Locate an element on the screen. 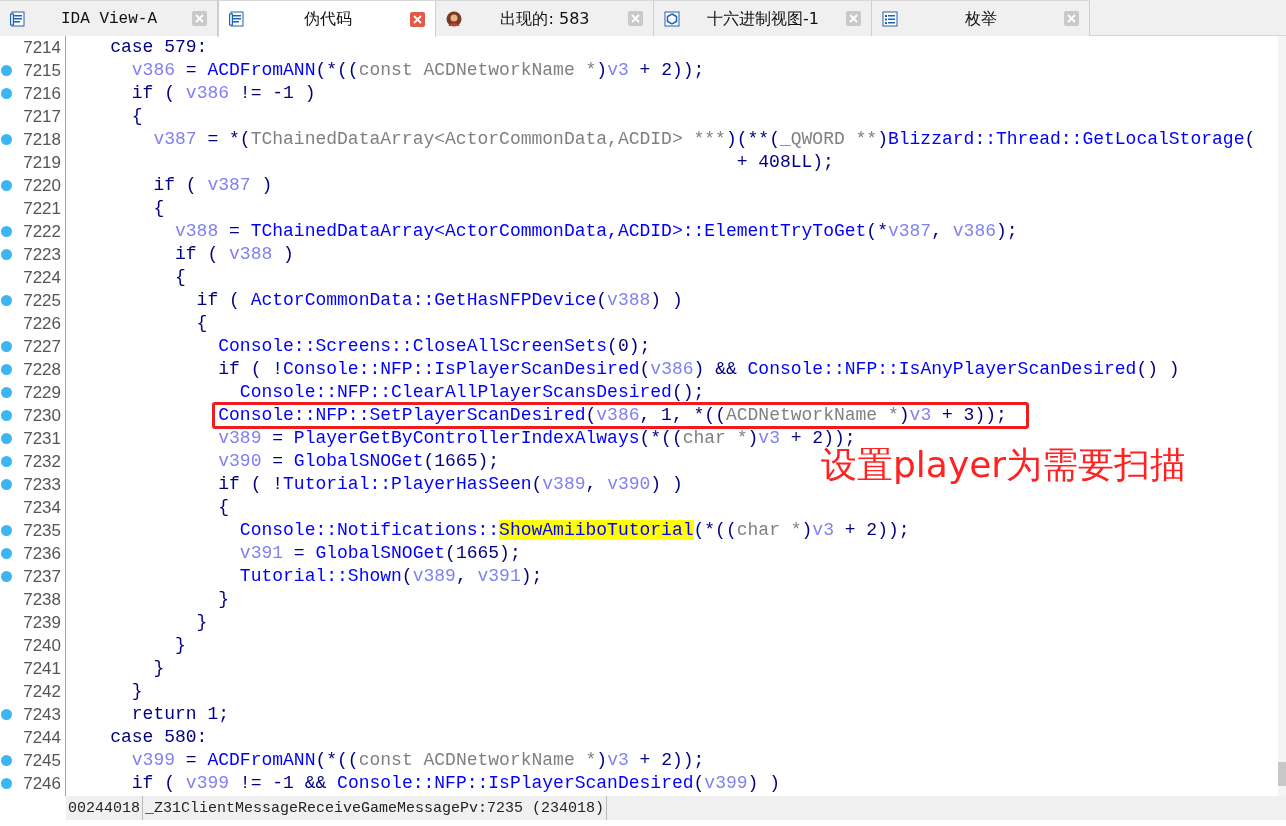 The height and width of the screenshot is (826, 1286). line-number: 7216 is located at coordinates (42, 93).